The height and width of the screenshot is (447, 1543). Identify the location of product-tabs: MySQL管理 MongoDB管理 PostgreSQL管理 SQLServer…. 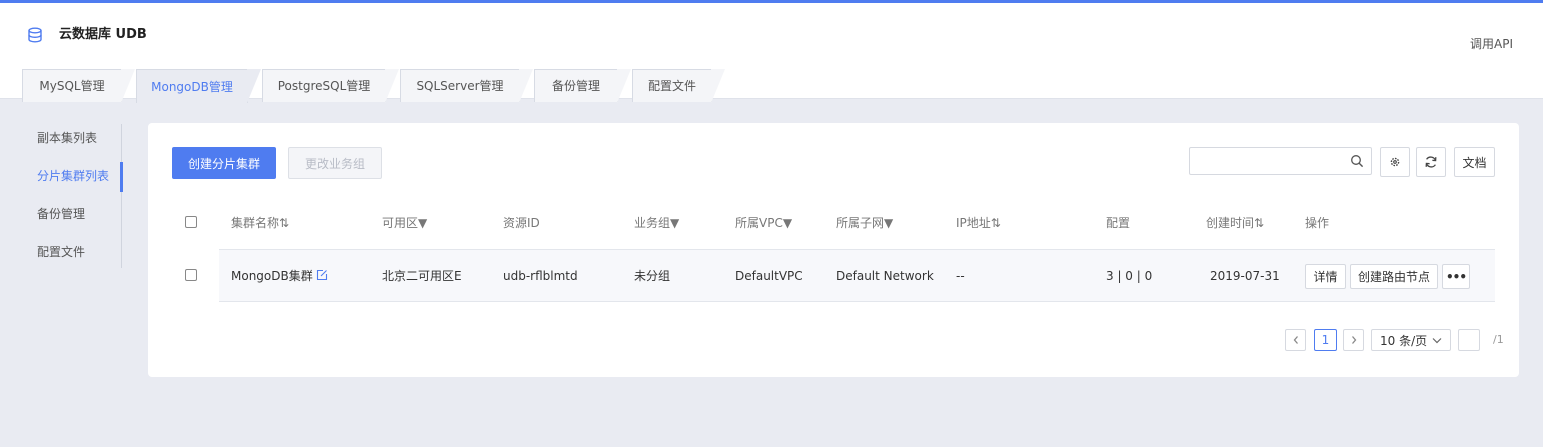
(771, 85).